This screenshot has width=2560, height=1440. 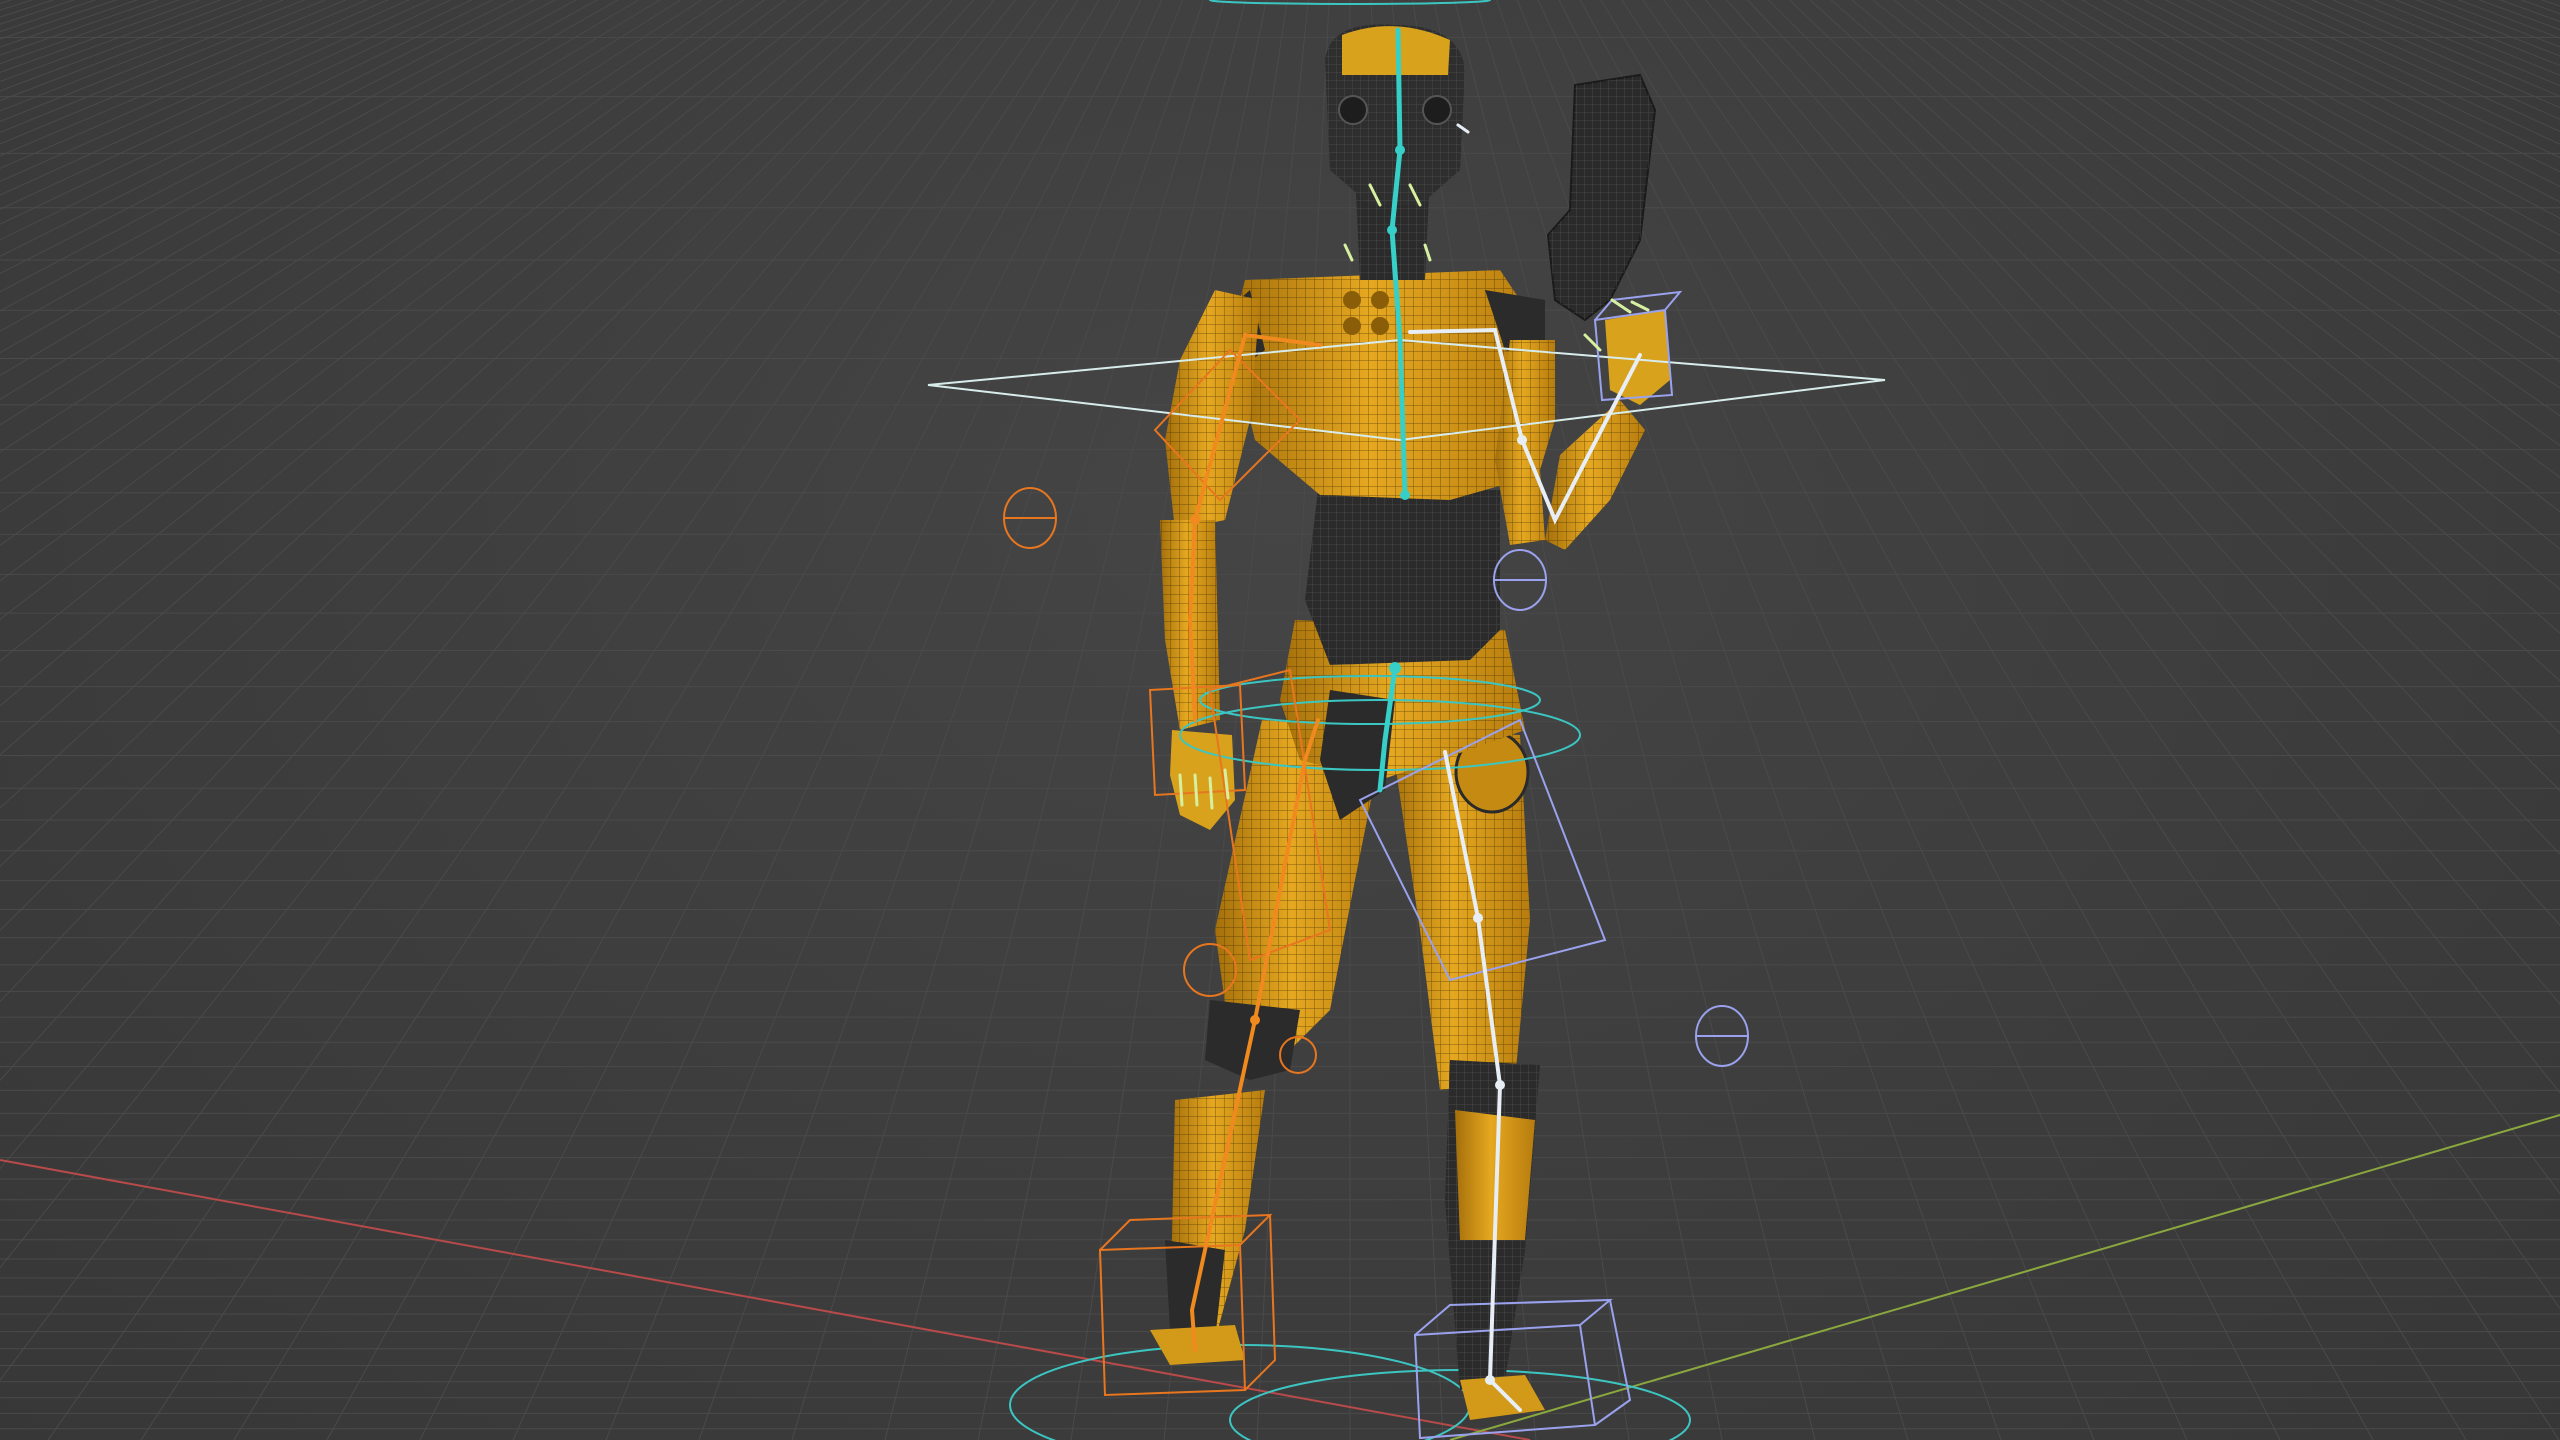 What do you see at coordinates (1601, 197) in the screenshot?
I see `pistol-icon` at bounding box center [1601, 197].